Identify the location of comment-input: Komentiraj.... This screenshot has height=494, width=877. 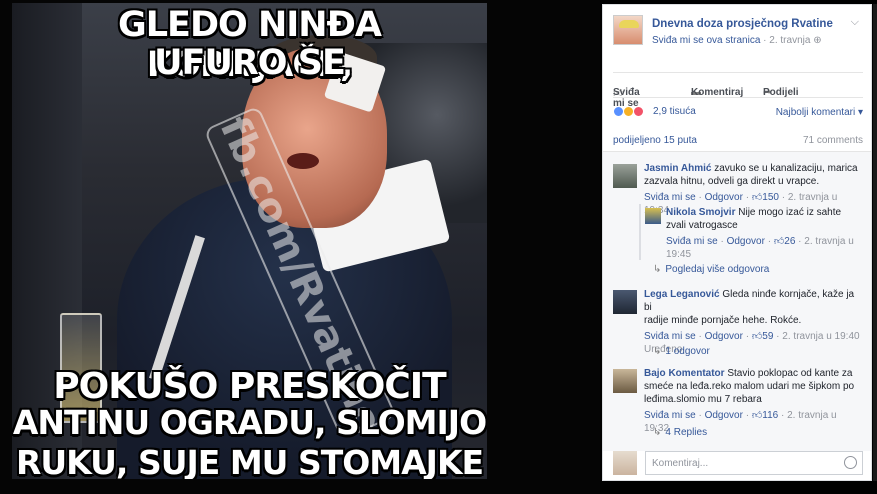
(754, 463).